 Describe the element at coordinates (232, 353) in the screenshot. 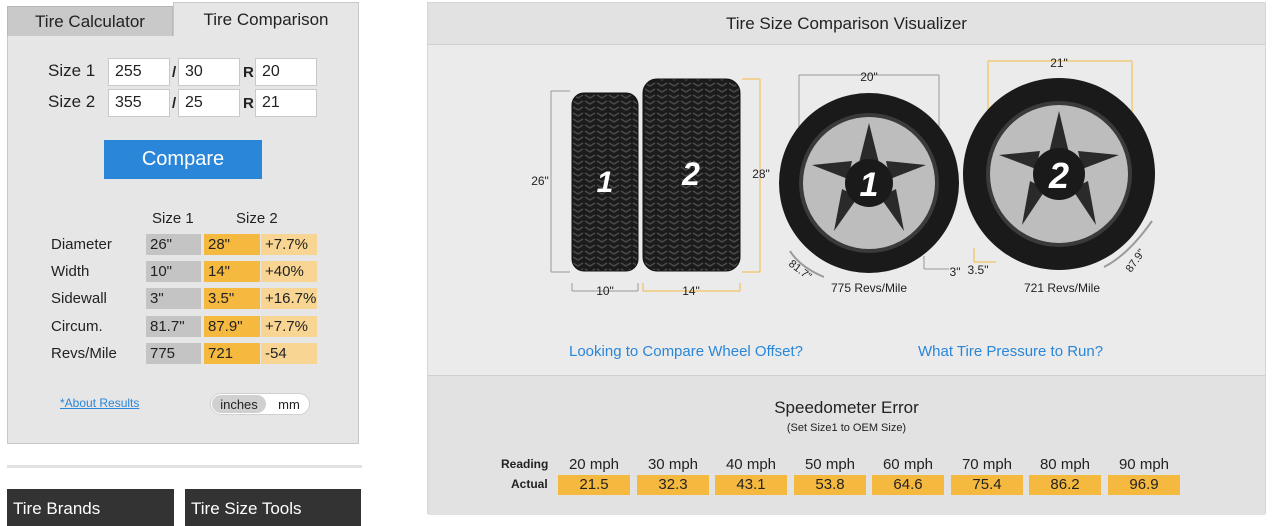

I see `result-size-2-value: 721` at that location.